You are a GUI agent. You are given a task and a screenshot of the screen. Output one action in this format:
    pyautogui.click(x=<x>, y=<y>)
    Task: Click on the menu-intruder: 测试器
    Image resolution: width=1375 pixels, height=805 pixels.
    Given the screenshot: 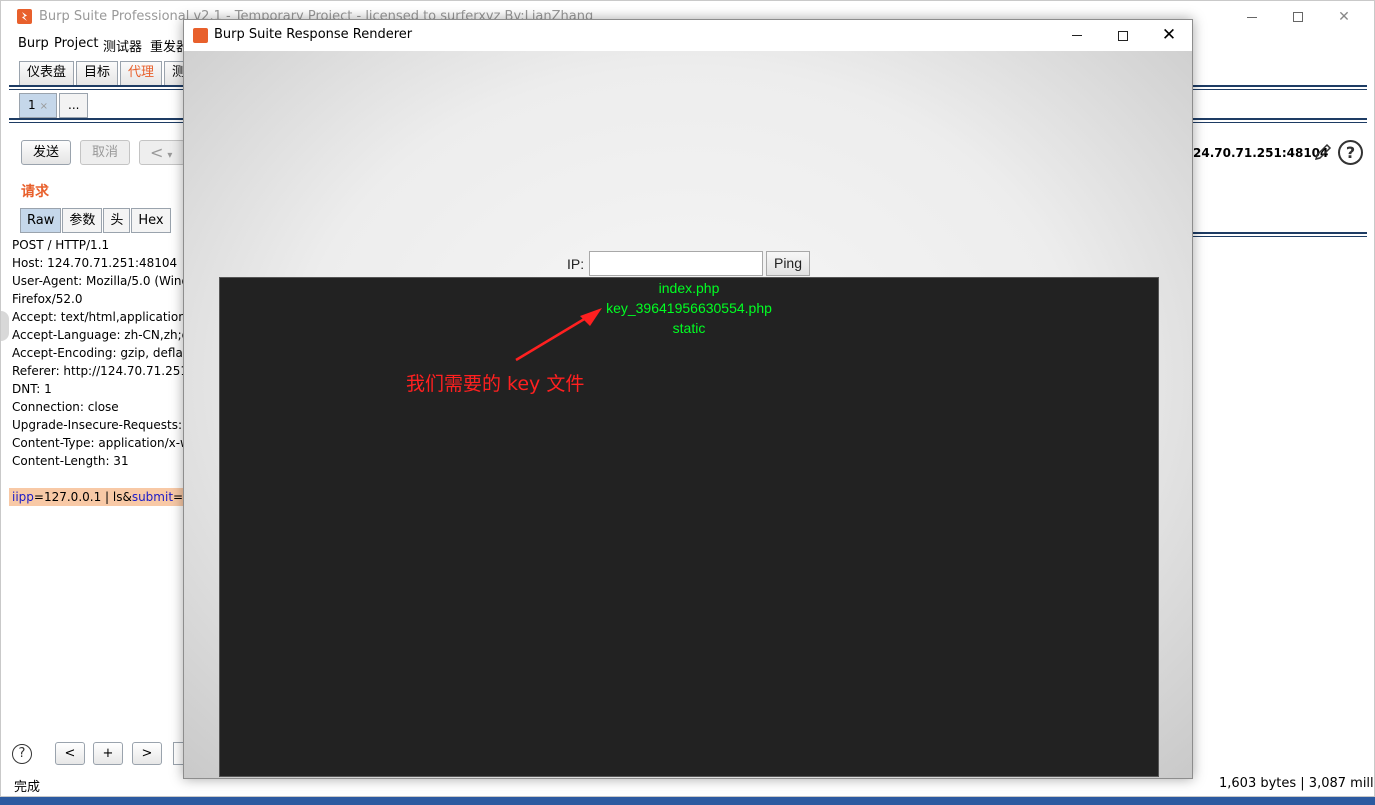 What is the action you would take?
    pyautogui.click(x=122, y=45)
    